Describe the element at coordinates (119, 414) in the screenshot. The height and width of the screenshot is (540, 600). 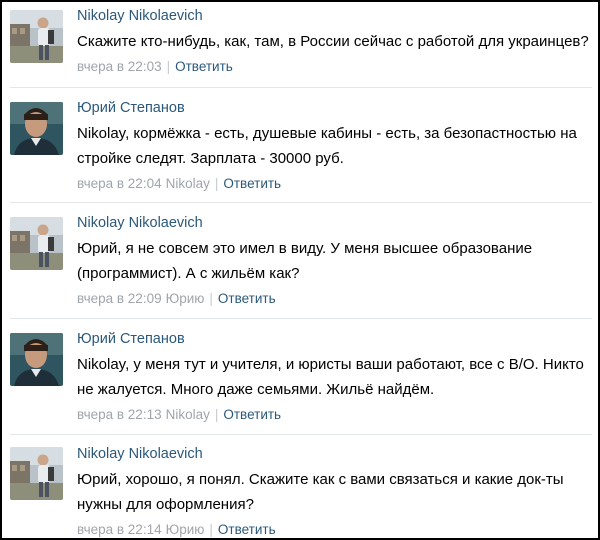
I see `comment-time: вчера в 22:13` at that location.